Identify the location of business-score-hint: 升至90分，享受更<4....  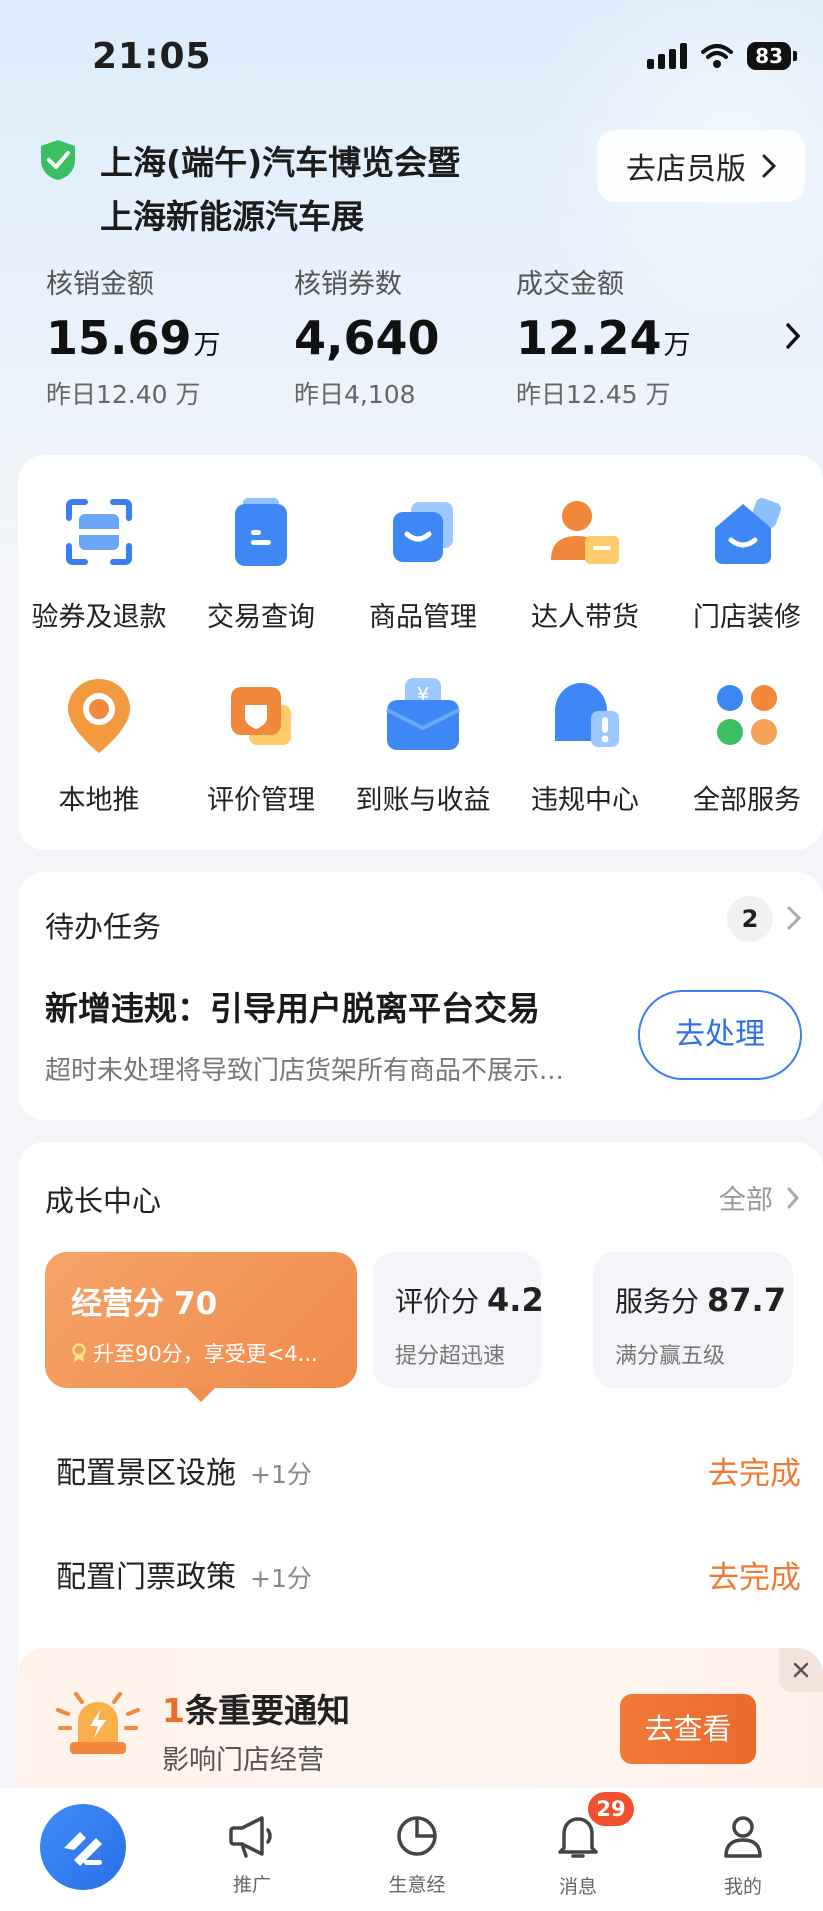
(194, 1353).